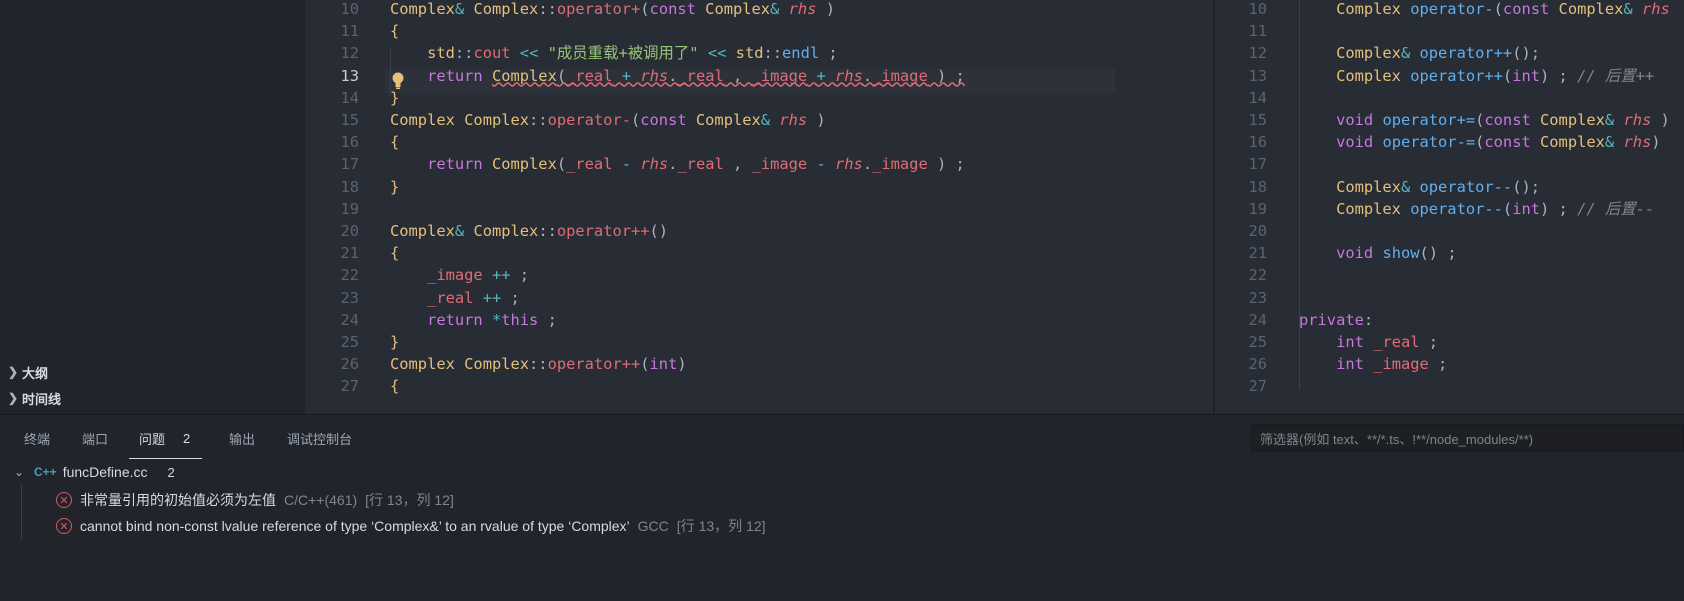 This screenshot has width=1684, height=601. I want to click on line-number: 13, so click(349, 75).